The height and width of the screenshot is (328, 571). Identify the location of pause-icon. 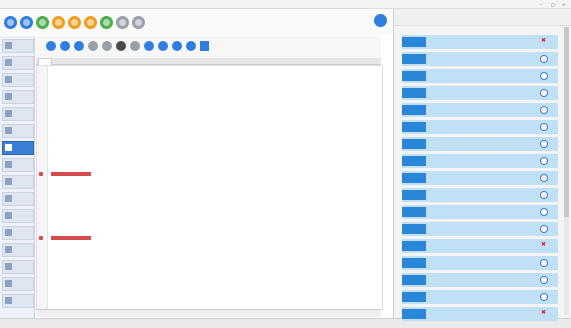
(58, 22).